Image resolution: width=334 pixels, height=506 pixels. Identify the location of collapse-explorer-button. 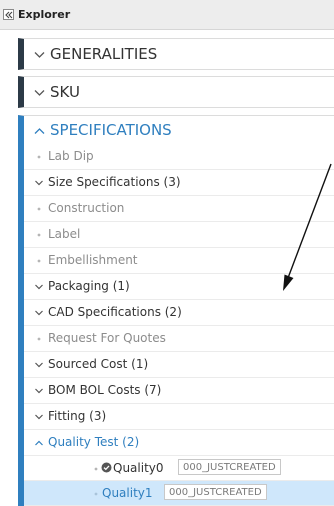
(8, 14).